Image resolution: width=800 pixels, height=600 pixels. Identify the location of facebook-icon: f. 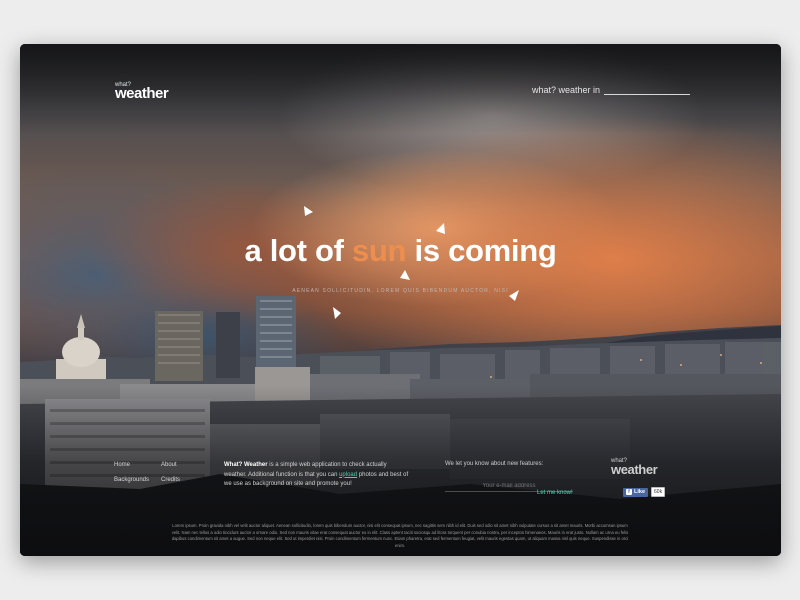
(629, 492).